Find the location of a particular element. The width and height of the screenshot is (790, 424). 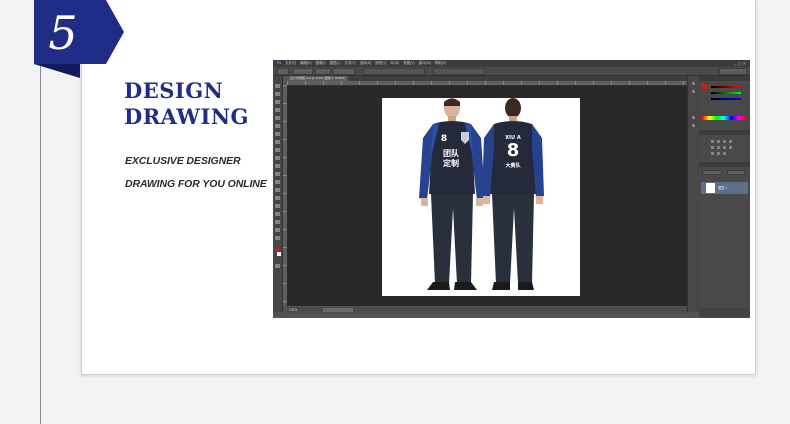

back-jersey-number: 8 is located at coordinates (513, 150).